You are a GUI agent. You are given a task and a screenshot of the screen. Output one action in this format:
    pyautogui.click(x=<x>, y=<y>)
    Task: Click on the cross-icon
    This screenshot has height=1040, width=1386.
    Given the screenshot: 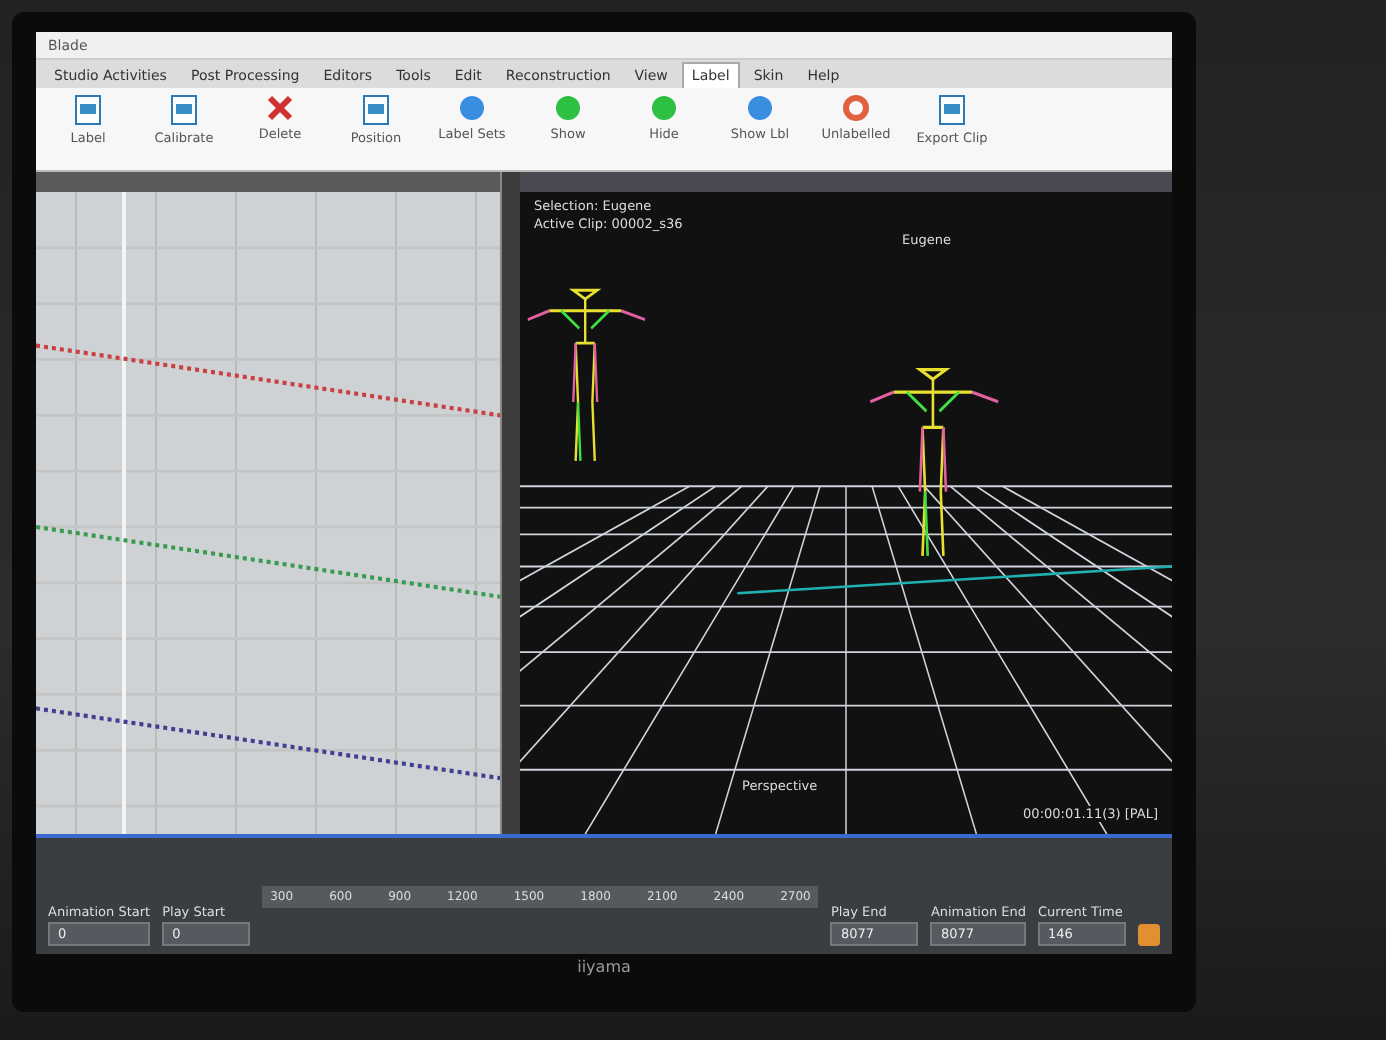 What is the action you would take?
    pyautogui.click(x=280, y=108)
    